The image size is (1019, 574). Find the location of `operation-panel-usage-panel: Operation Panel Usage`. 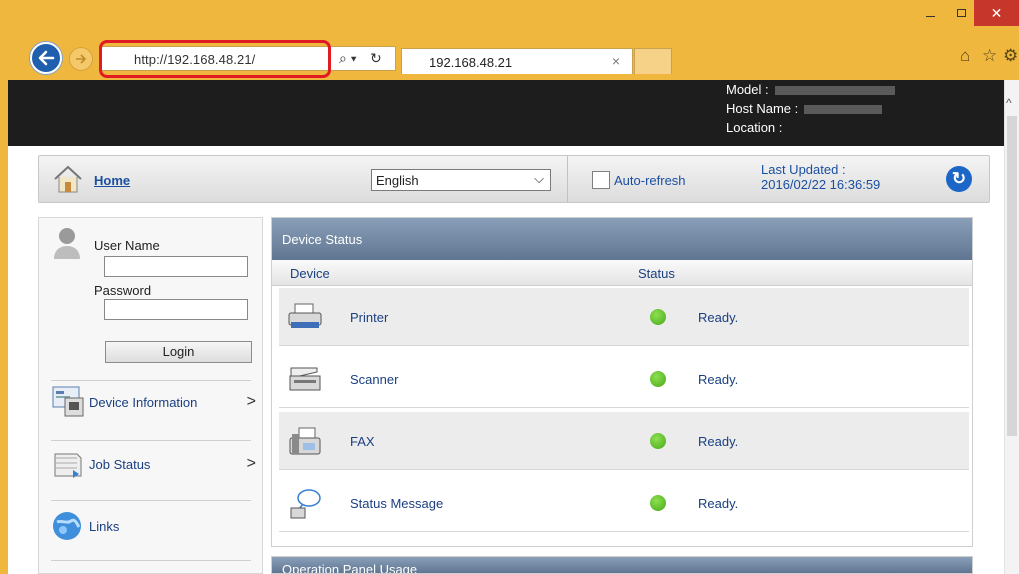

operation-panel-usage-panel: Operation Panel Usage is located at coordinates (622, 565).